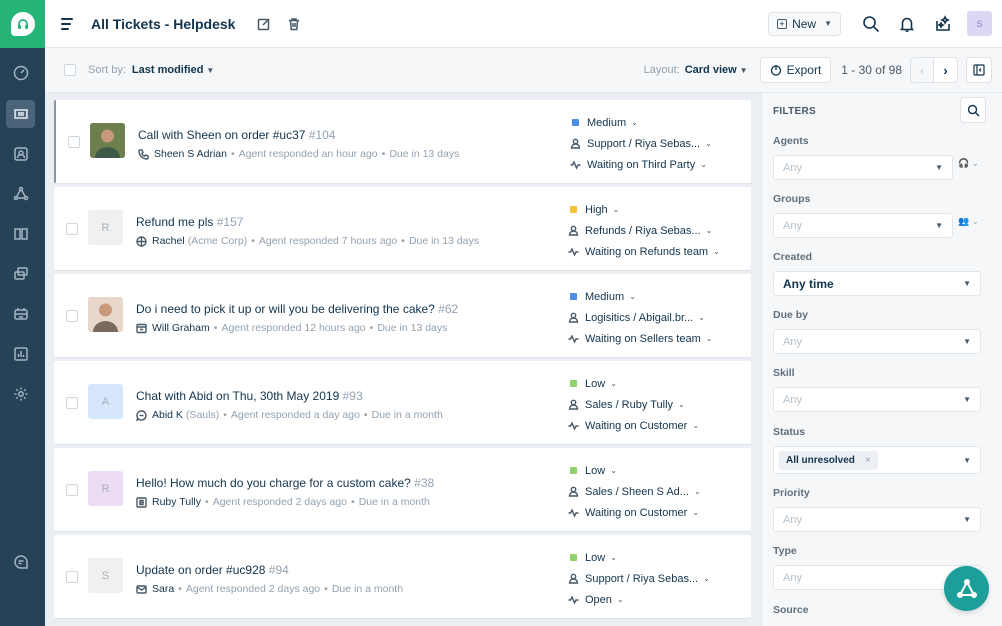  What do you see at coordinates (607, 122) in the screenshot?
I see `priority-value: Medium` at bounding box center [607, 122].